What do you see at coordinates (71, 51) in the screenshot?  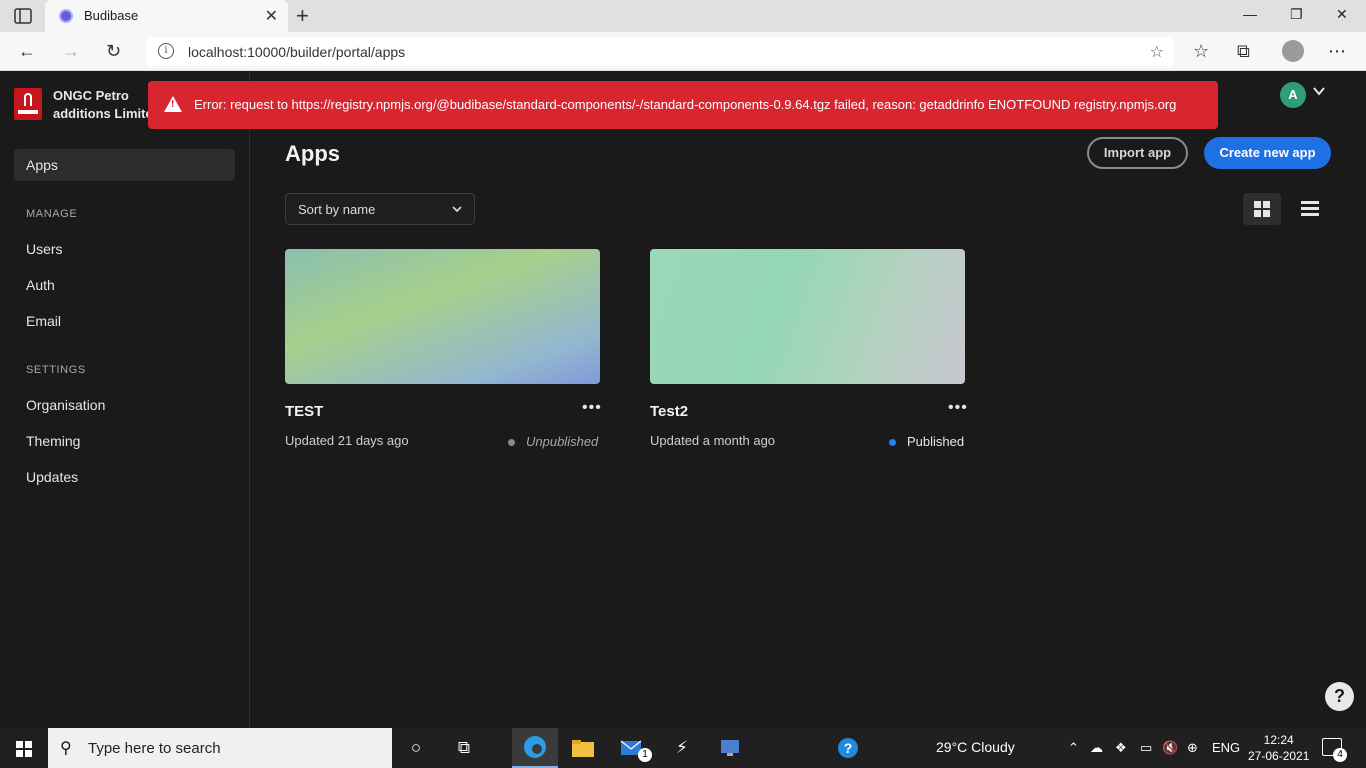 I see `forward-arrow-icon: →` at bounding box center [71, 51].